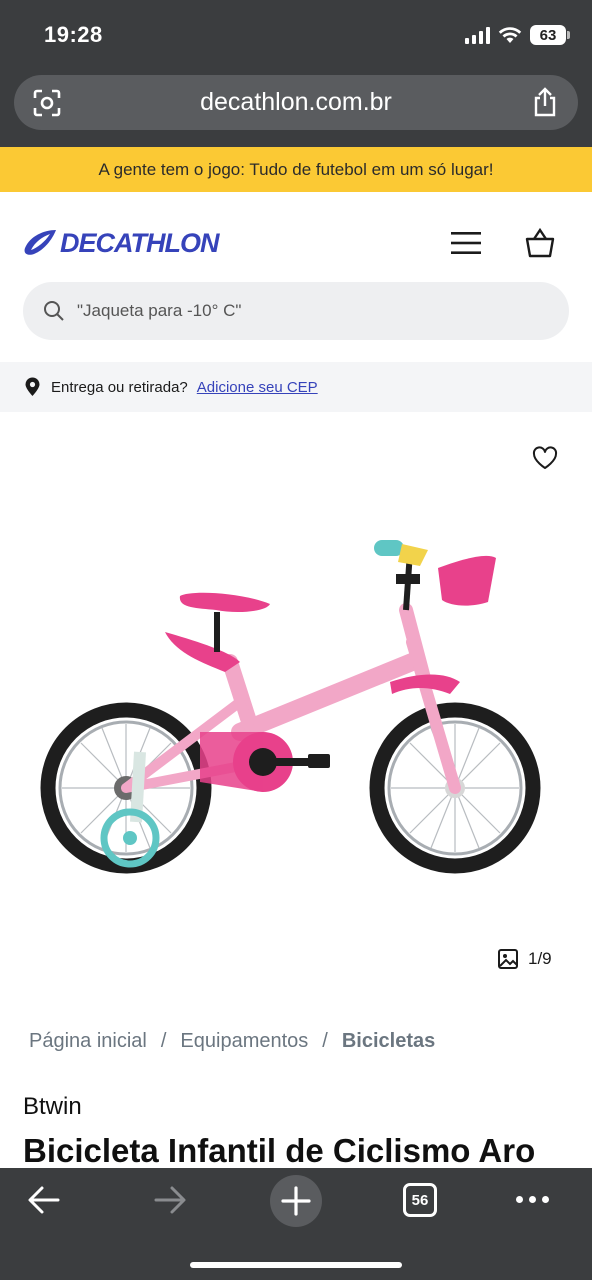 This screenshot has width=592, height=1280. Describe the element at coordinates (88, 1041) in the screenshot. I see `breadcrumb-home: Página inicial` at that location.